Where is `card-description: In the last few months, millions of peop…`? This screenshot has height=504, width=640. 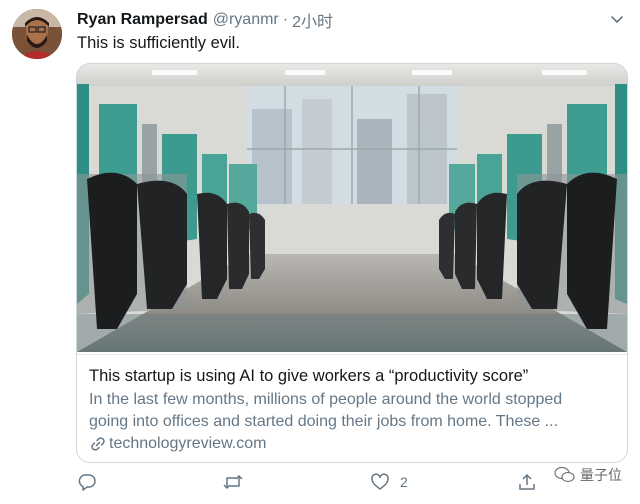 card-description: In the last few months, millions of peop… is located at coordinates (354, 411).